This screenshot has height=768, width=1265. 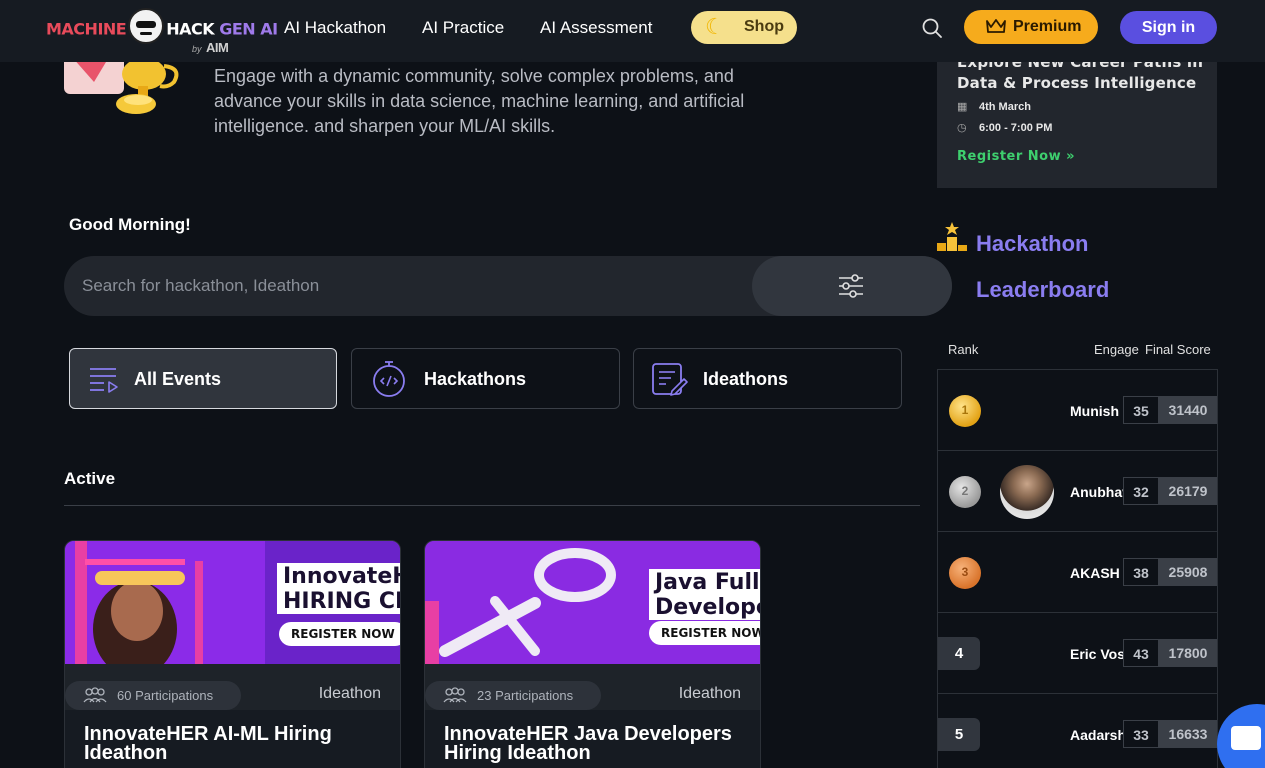 I want to click on engage-value: 33, so click(x=1141, y=735).